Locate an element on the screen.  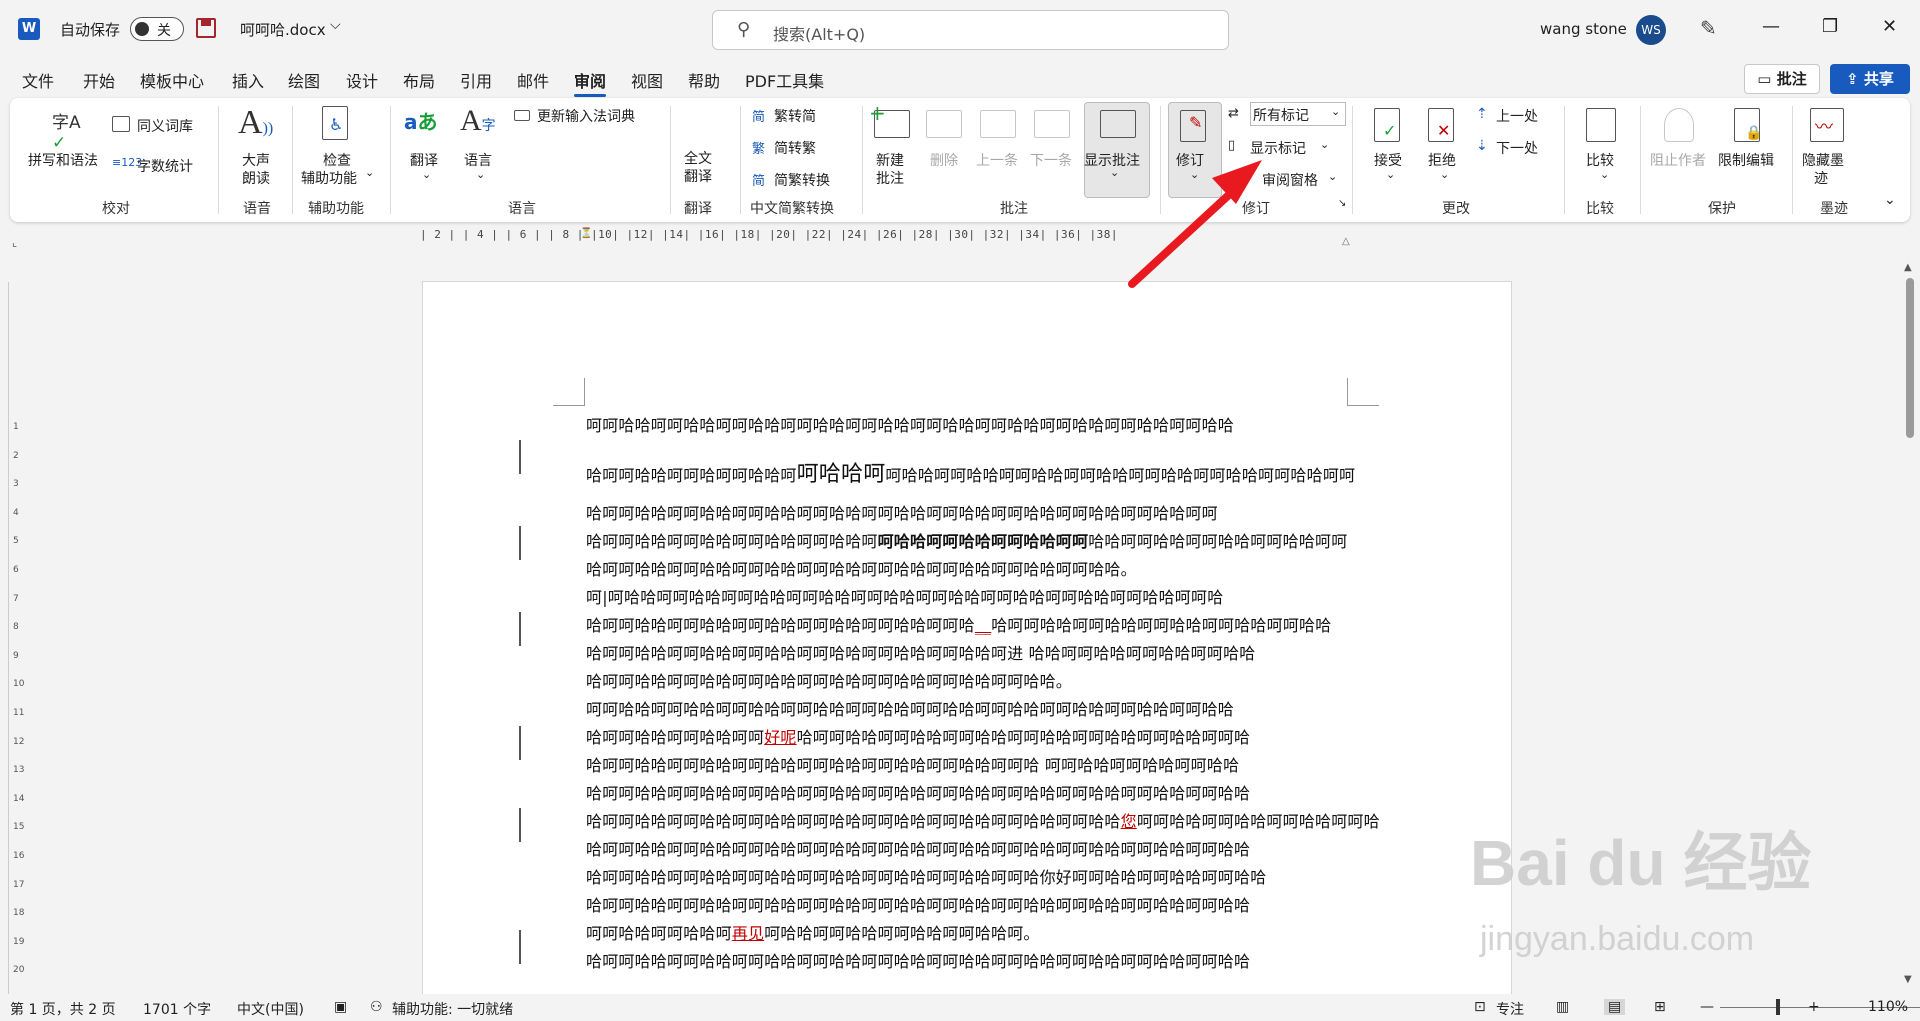
chinese-conversion-button: 简繁转换 is located at coordinates (802, 180).